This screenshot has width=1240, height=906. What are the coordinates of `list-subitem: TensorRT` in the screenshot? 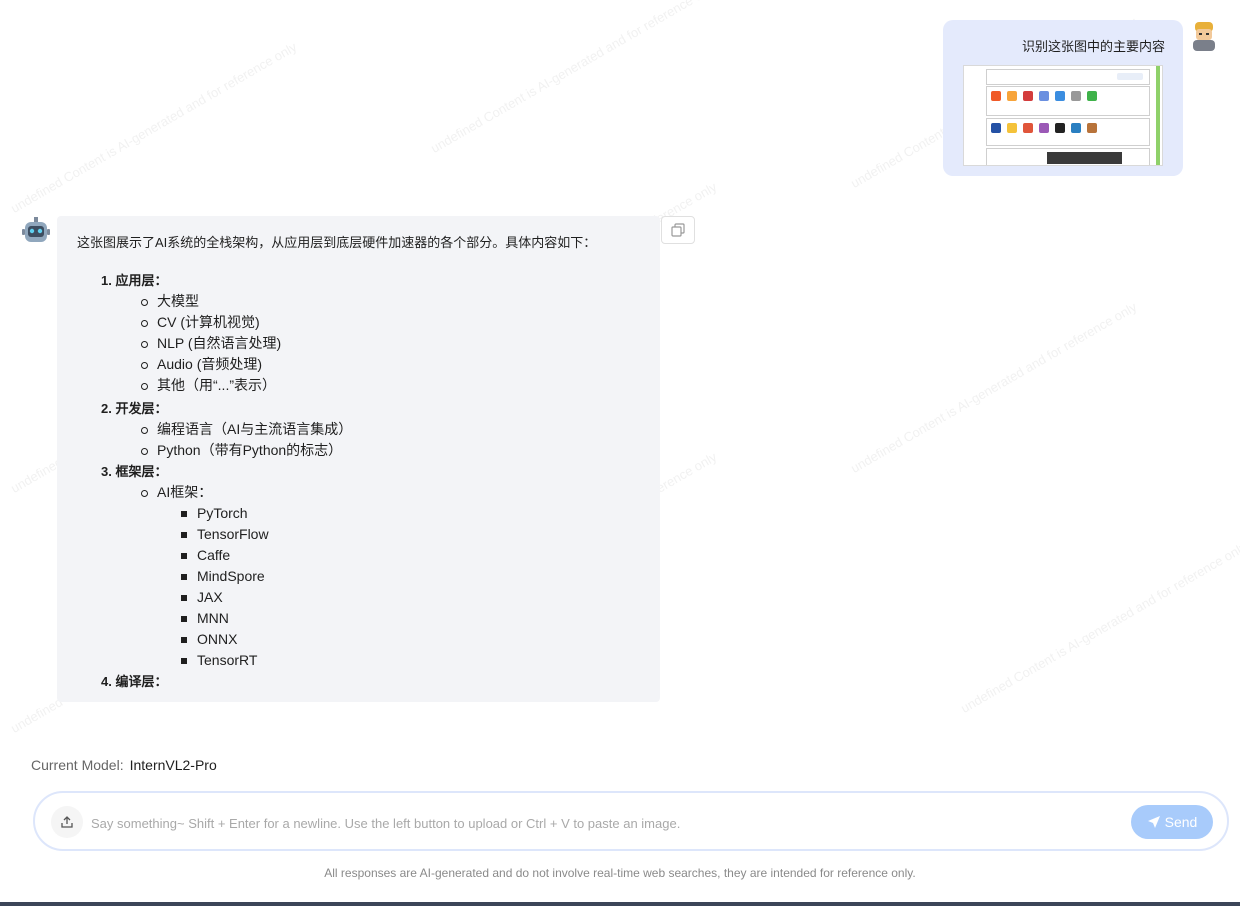 It's located at (371, 660).